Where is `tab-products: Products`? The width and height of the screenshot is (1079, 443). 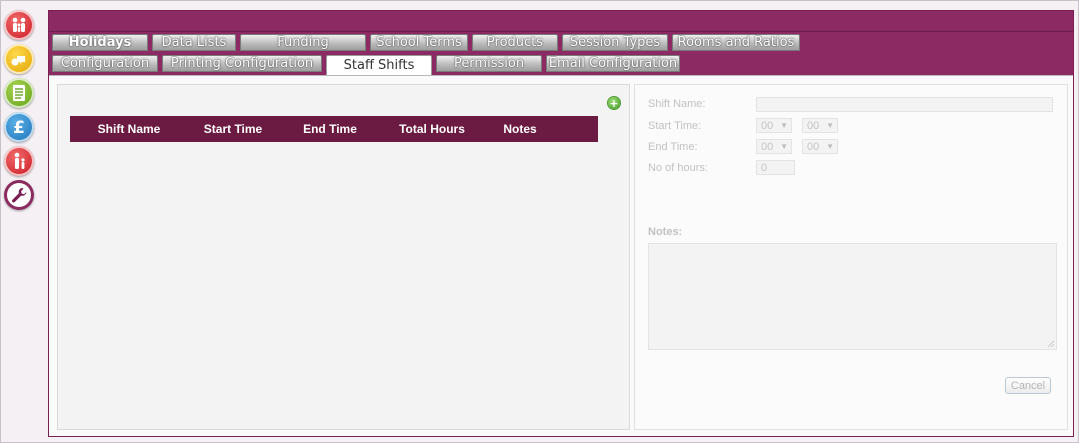
tab-products: Products is located at coordinates (515, 42).